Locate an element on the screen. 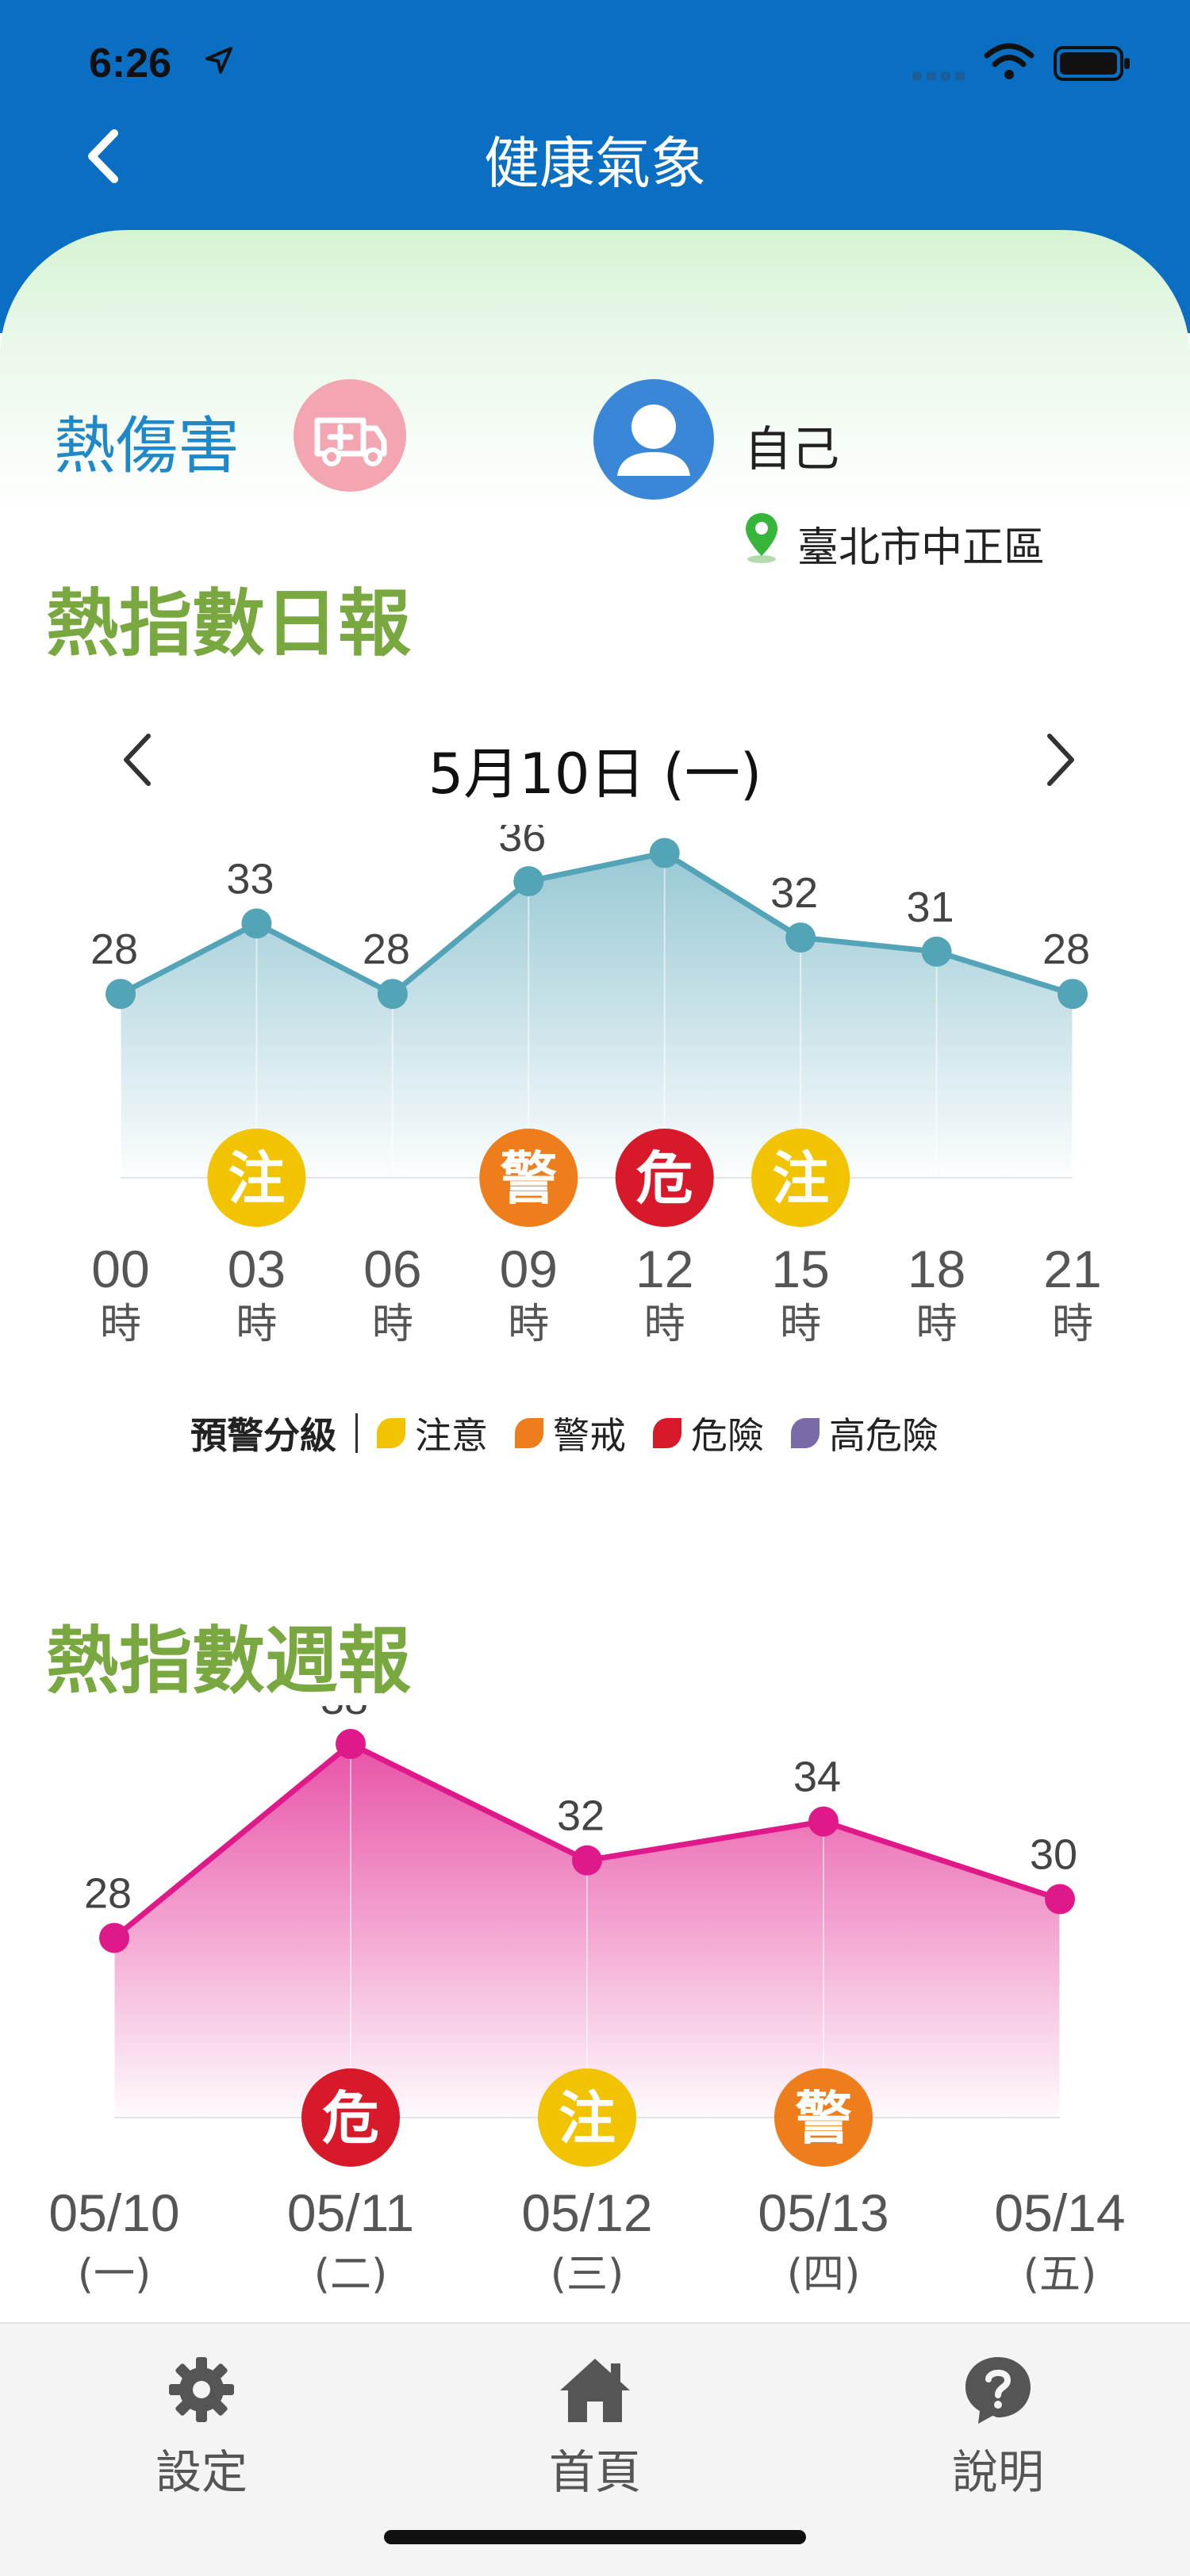 The height and width of the screenshot is (2576, 1190). legend-label: 警戒 is located at coordinates (589, 1435).